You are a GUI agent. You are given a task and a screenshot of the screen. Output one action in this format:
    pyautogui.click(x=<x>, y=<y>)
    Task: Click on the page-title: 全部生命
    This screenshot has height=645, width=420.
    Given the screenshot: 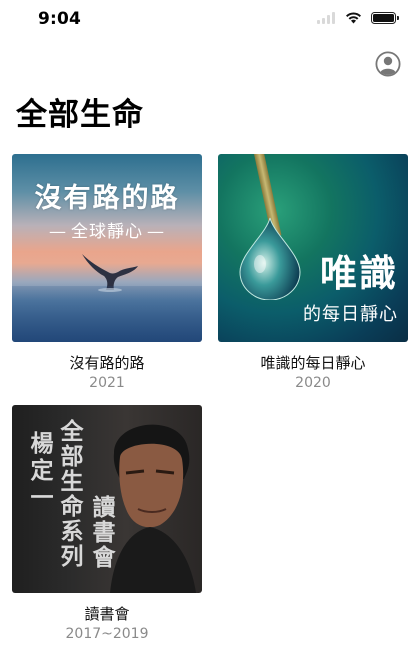 What is the action you would take?
    pyautogui.click(x=80, y=115)
    